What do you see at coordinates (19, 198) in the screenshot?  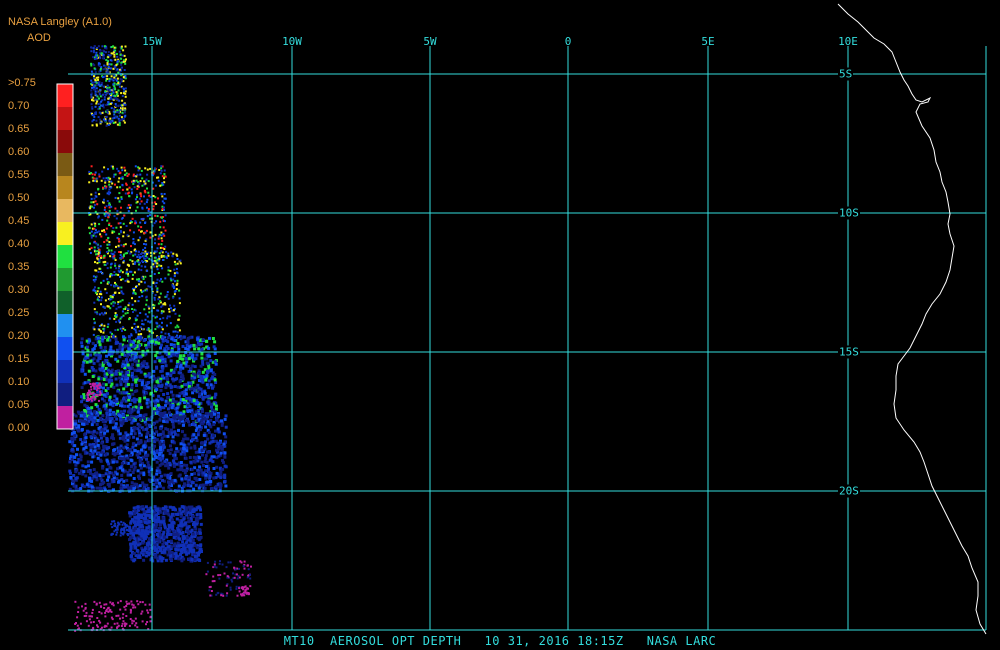 I see `legend-label: 0.50` at bounding box center [19, 198].